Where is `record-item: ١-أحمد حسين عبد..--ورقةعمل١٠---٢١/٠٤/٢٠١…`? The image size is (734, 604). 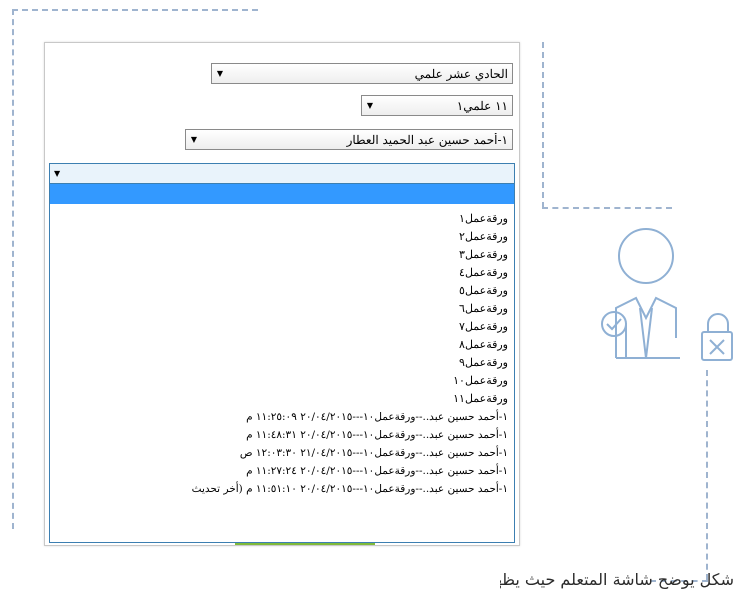
record-item: ١-أحمد حسين عبد..--ورقةعمل١٠---٢١/٠٤/٢٠١… is located at coordinates (282, 453).